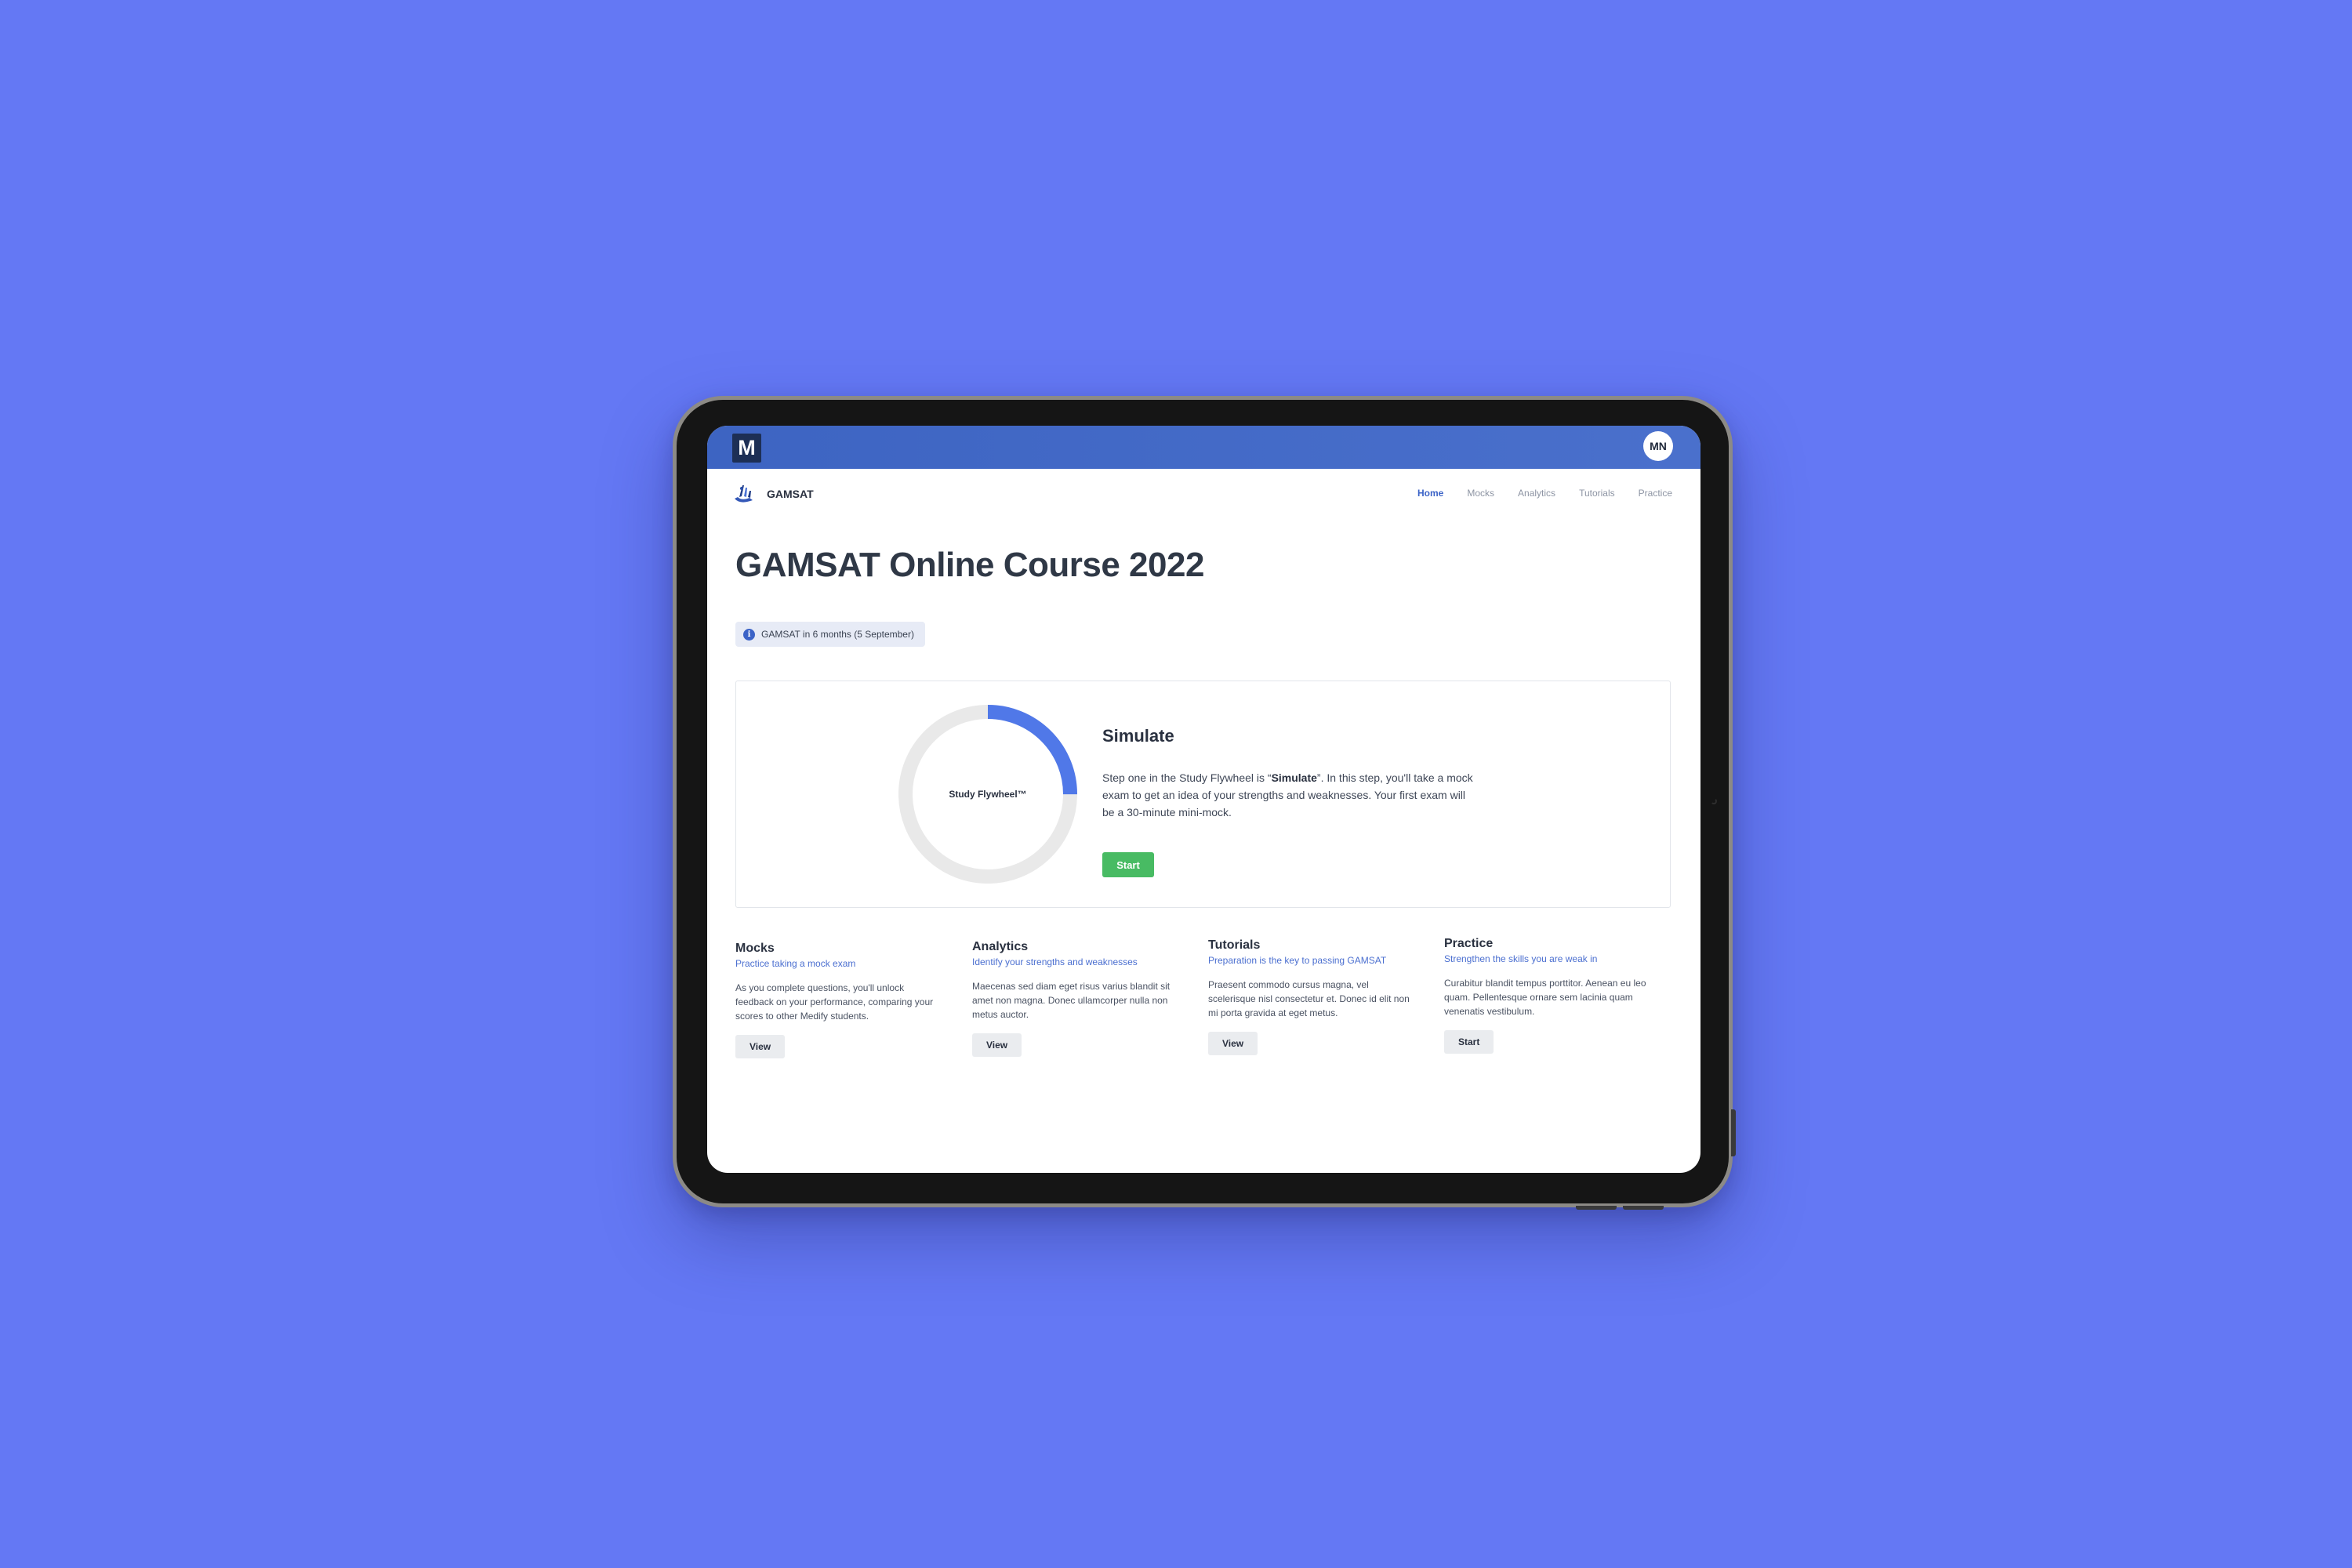 Image resolution: width=2352 pixels, height=1568 pixels. I want to click on gamsat-logo-icon, so click(744, 493).